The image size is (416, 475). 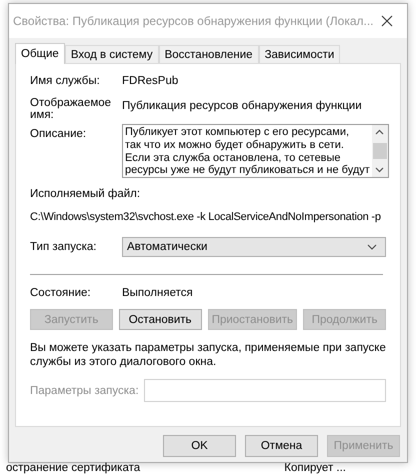 I want to click on executable-path: C:\Windows\system32\svchost.exe -k LocalServiceAndNoImpersonation -p, so click(x=206, y=217).